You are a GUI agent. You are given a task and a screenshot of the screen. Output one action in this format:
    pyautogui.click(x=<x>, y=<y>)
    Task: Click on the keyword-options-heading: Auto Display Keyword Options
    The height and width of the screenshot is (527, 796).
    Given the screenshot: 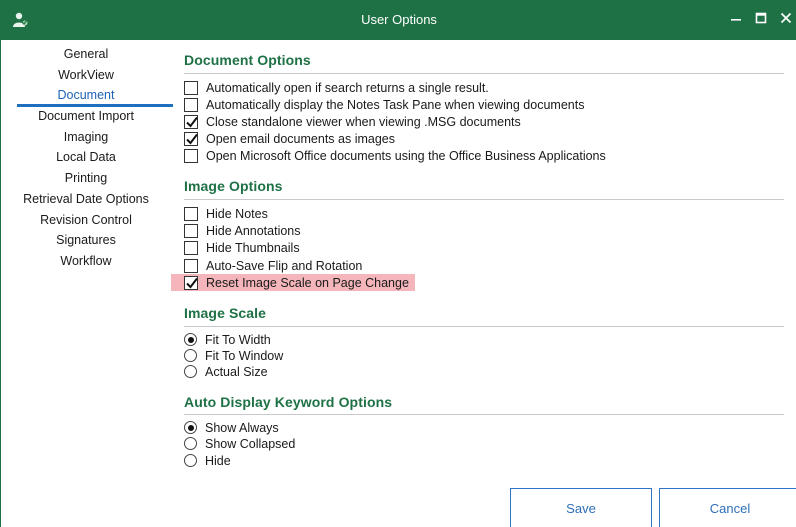 What is the action you would take?
    pyautogui.click(x=288, y=402)
    